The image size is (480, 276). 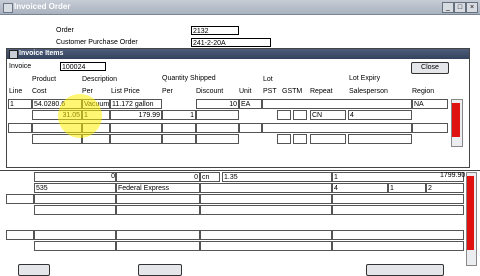 What do you see at coordinates (266, 210) in the screenshot?
I see `lower-r4-c` at bounding box center [266, 210].